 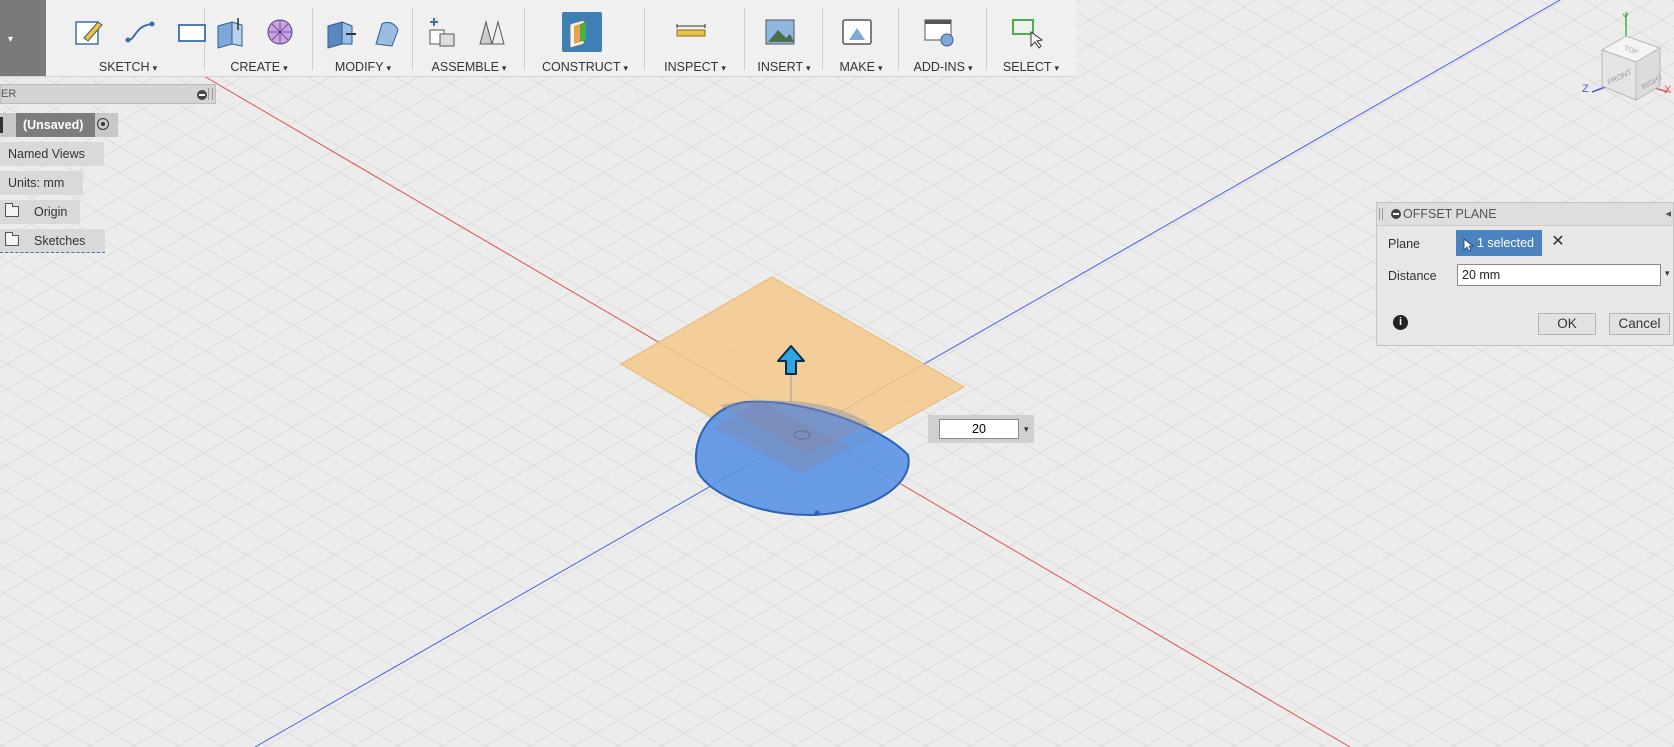 I want to click on fillet-icon, so click(x=386, y=32).